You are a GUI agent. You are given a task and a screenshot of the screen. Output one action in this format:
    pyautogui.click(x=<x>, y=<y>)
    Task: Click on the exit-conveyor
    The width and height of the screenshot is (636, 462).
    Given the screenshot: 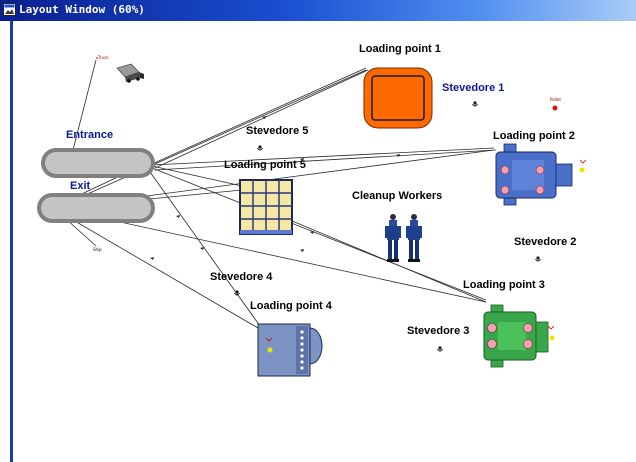 What is the action you would take?
    pyautogui.click(x=96, y=208)
    